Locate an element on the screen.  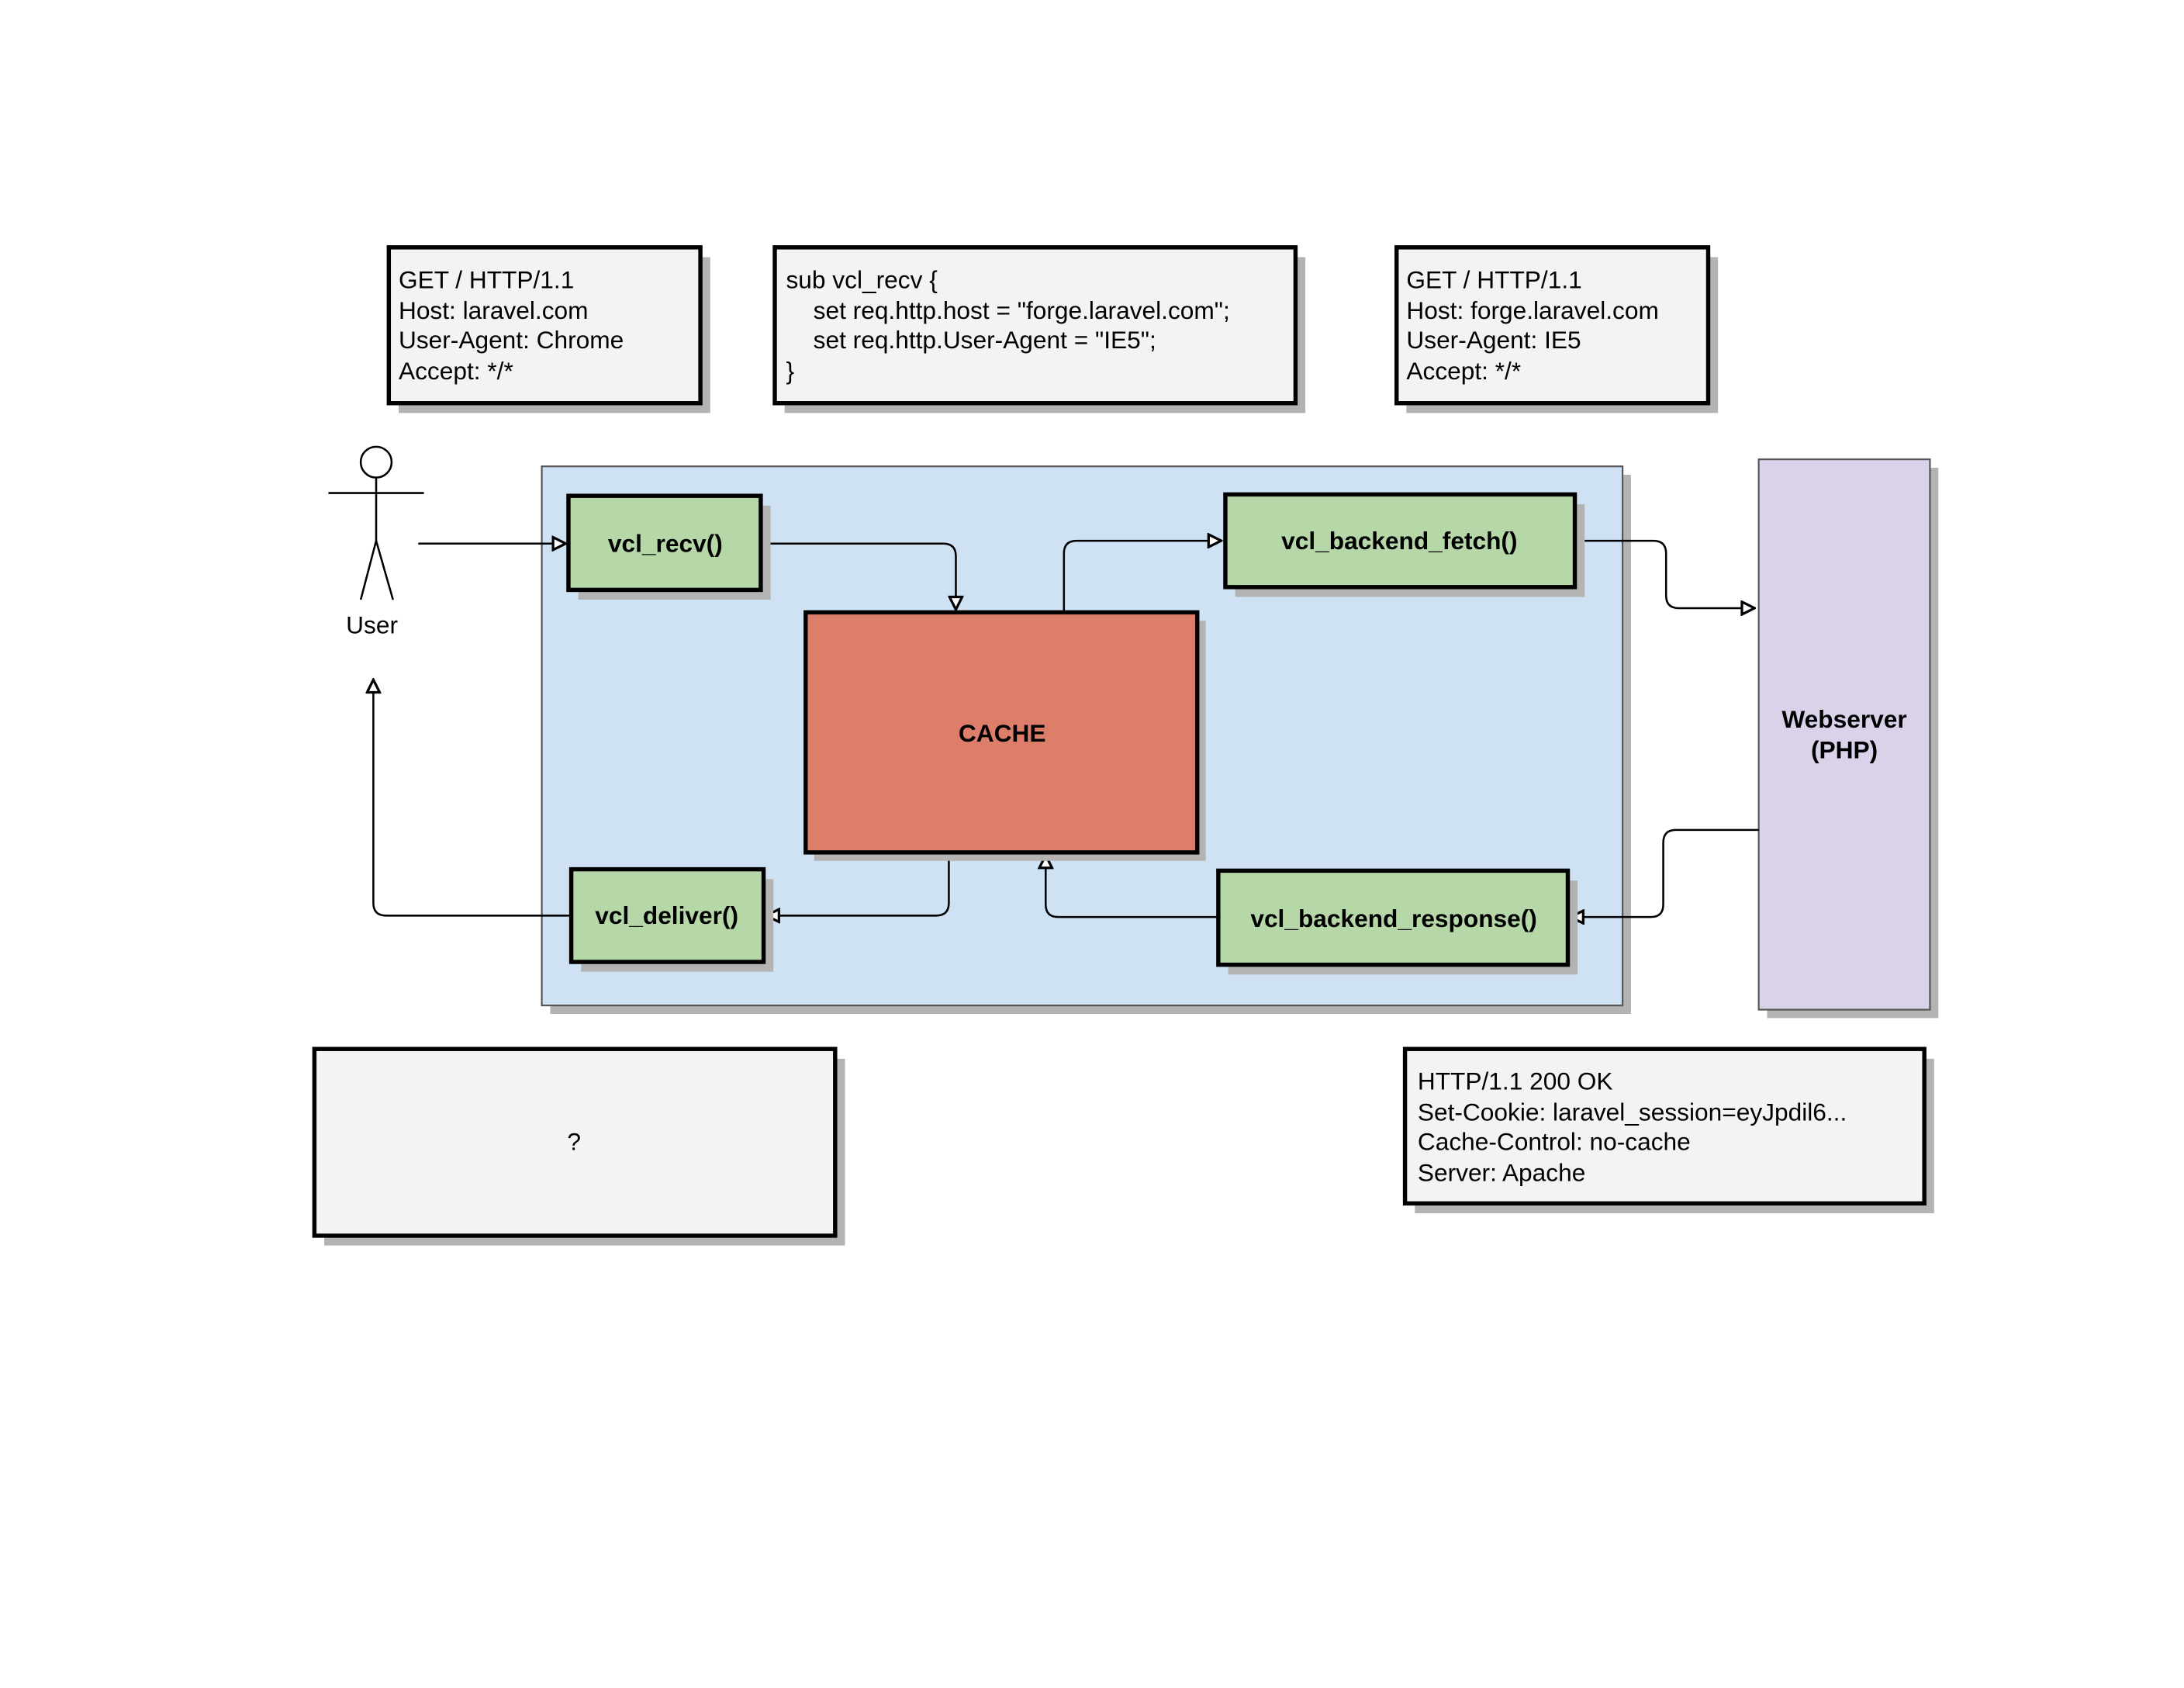
webserver-label: (PHP) is located at coordinates (1845, 750).